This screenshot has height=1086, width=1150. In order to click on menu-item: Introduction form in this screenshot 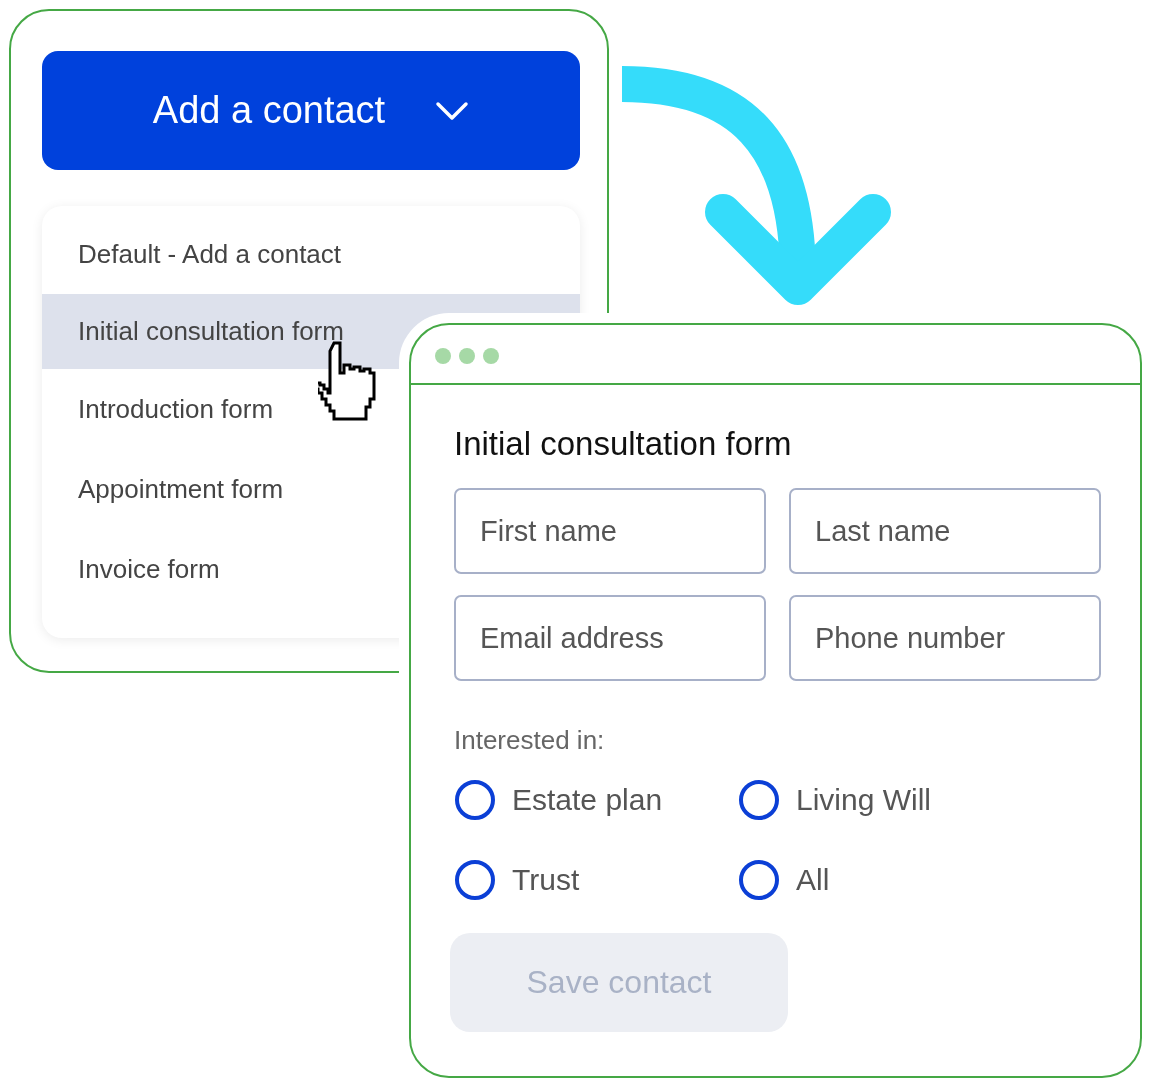, I will do `click(162, 409)`.